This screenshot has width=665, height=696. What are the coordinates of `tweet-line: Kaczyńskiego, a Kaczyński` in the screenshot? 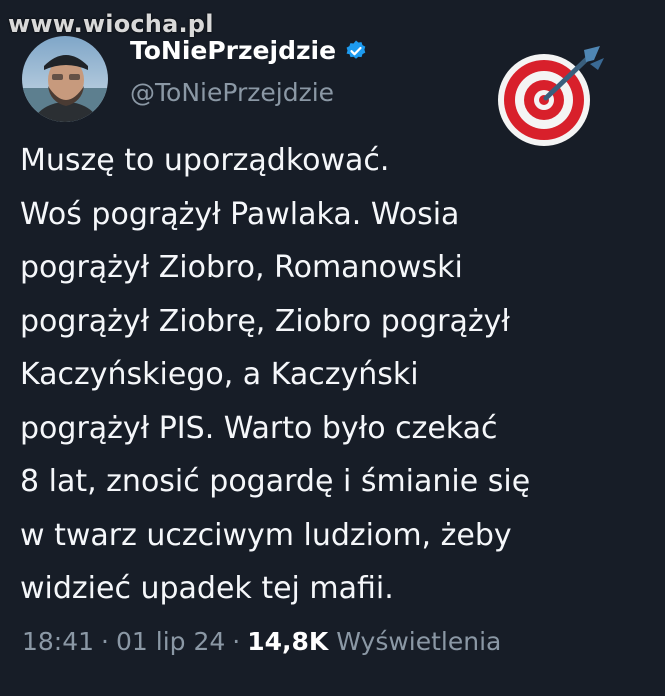 It's located at (219, 374).